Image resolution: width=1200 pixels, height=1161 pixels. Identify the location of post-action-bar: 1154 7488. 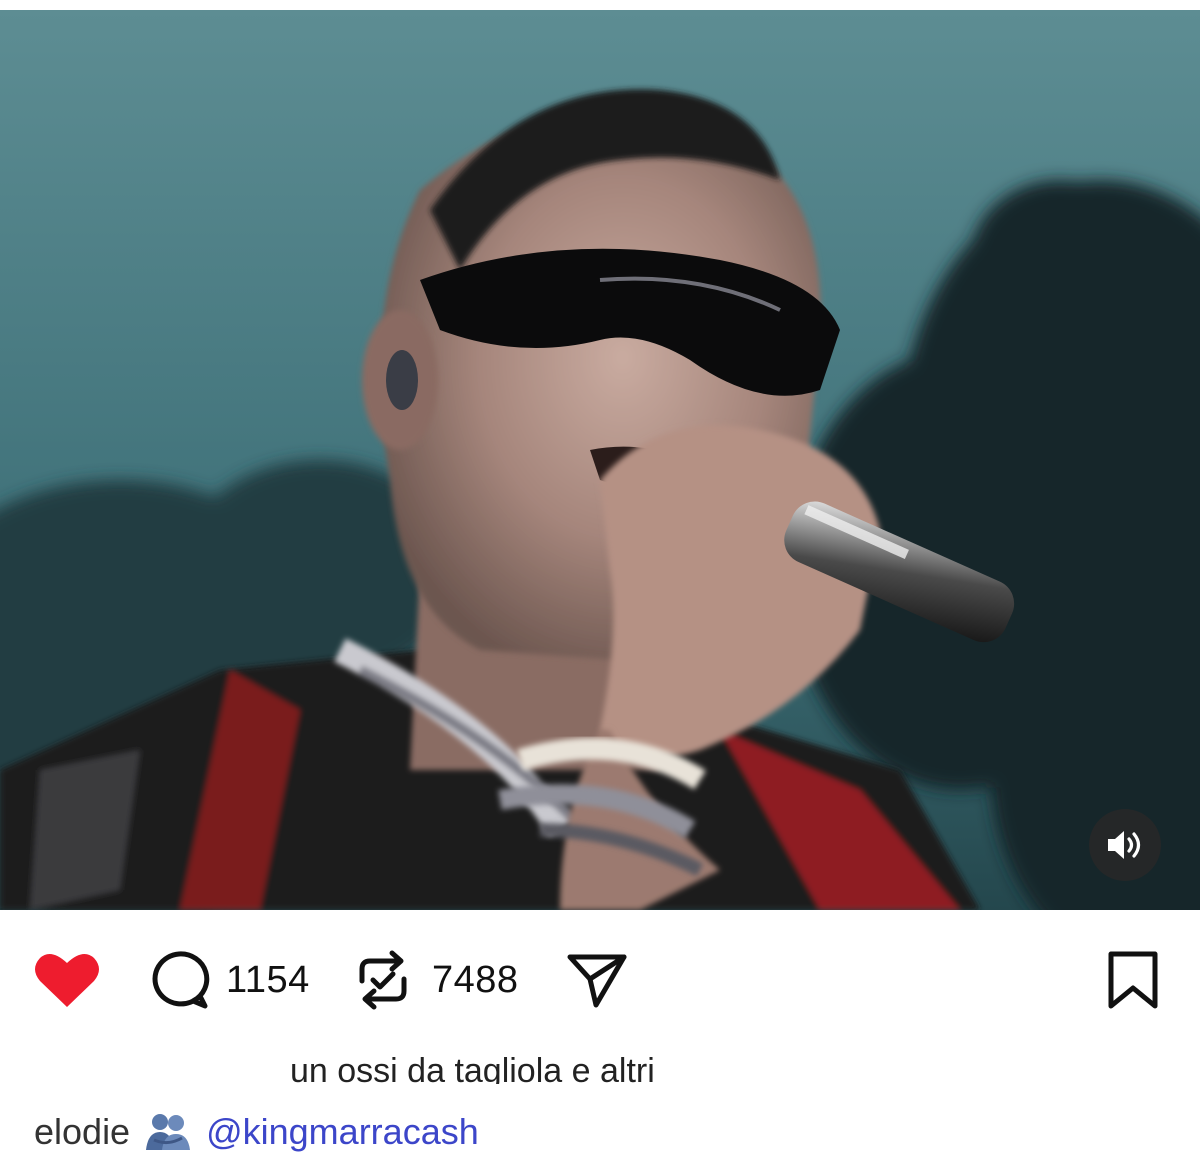
(600, 980).